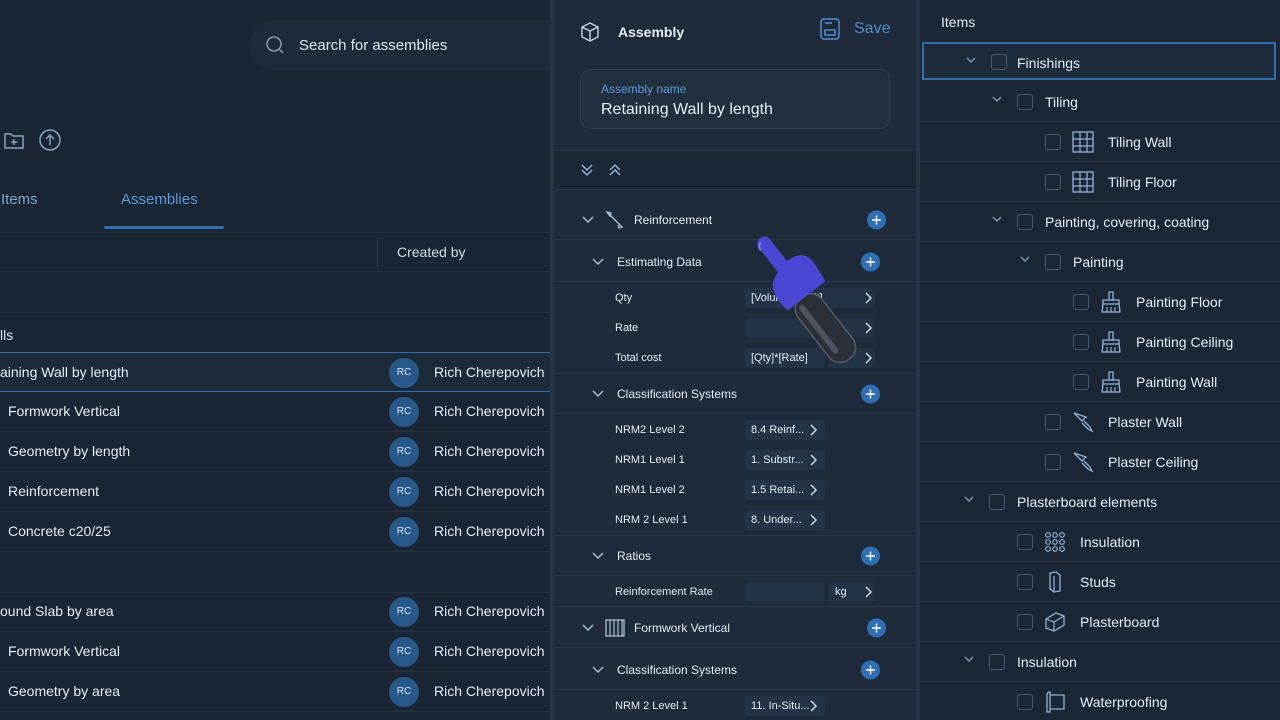  Describe the element at coordinates (1100, 502) in the screenshot. I see `tree-item: Plasterboard elements` at that location.